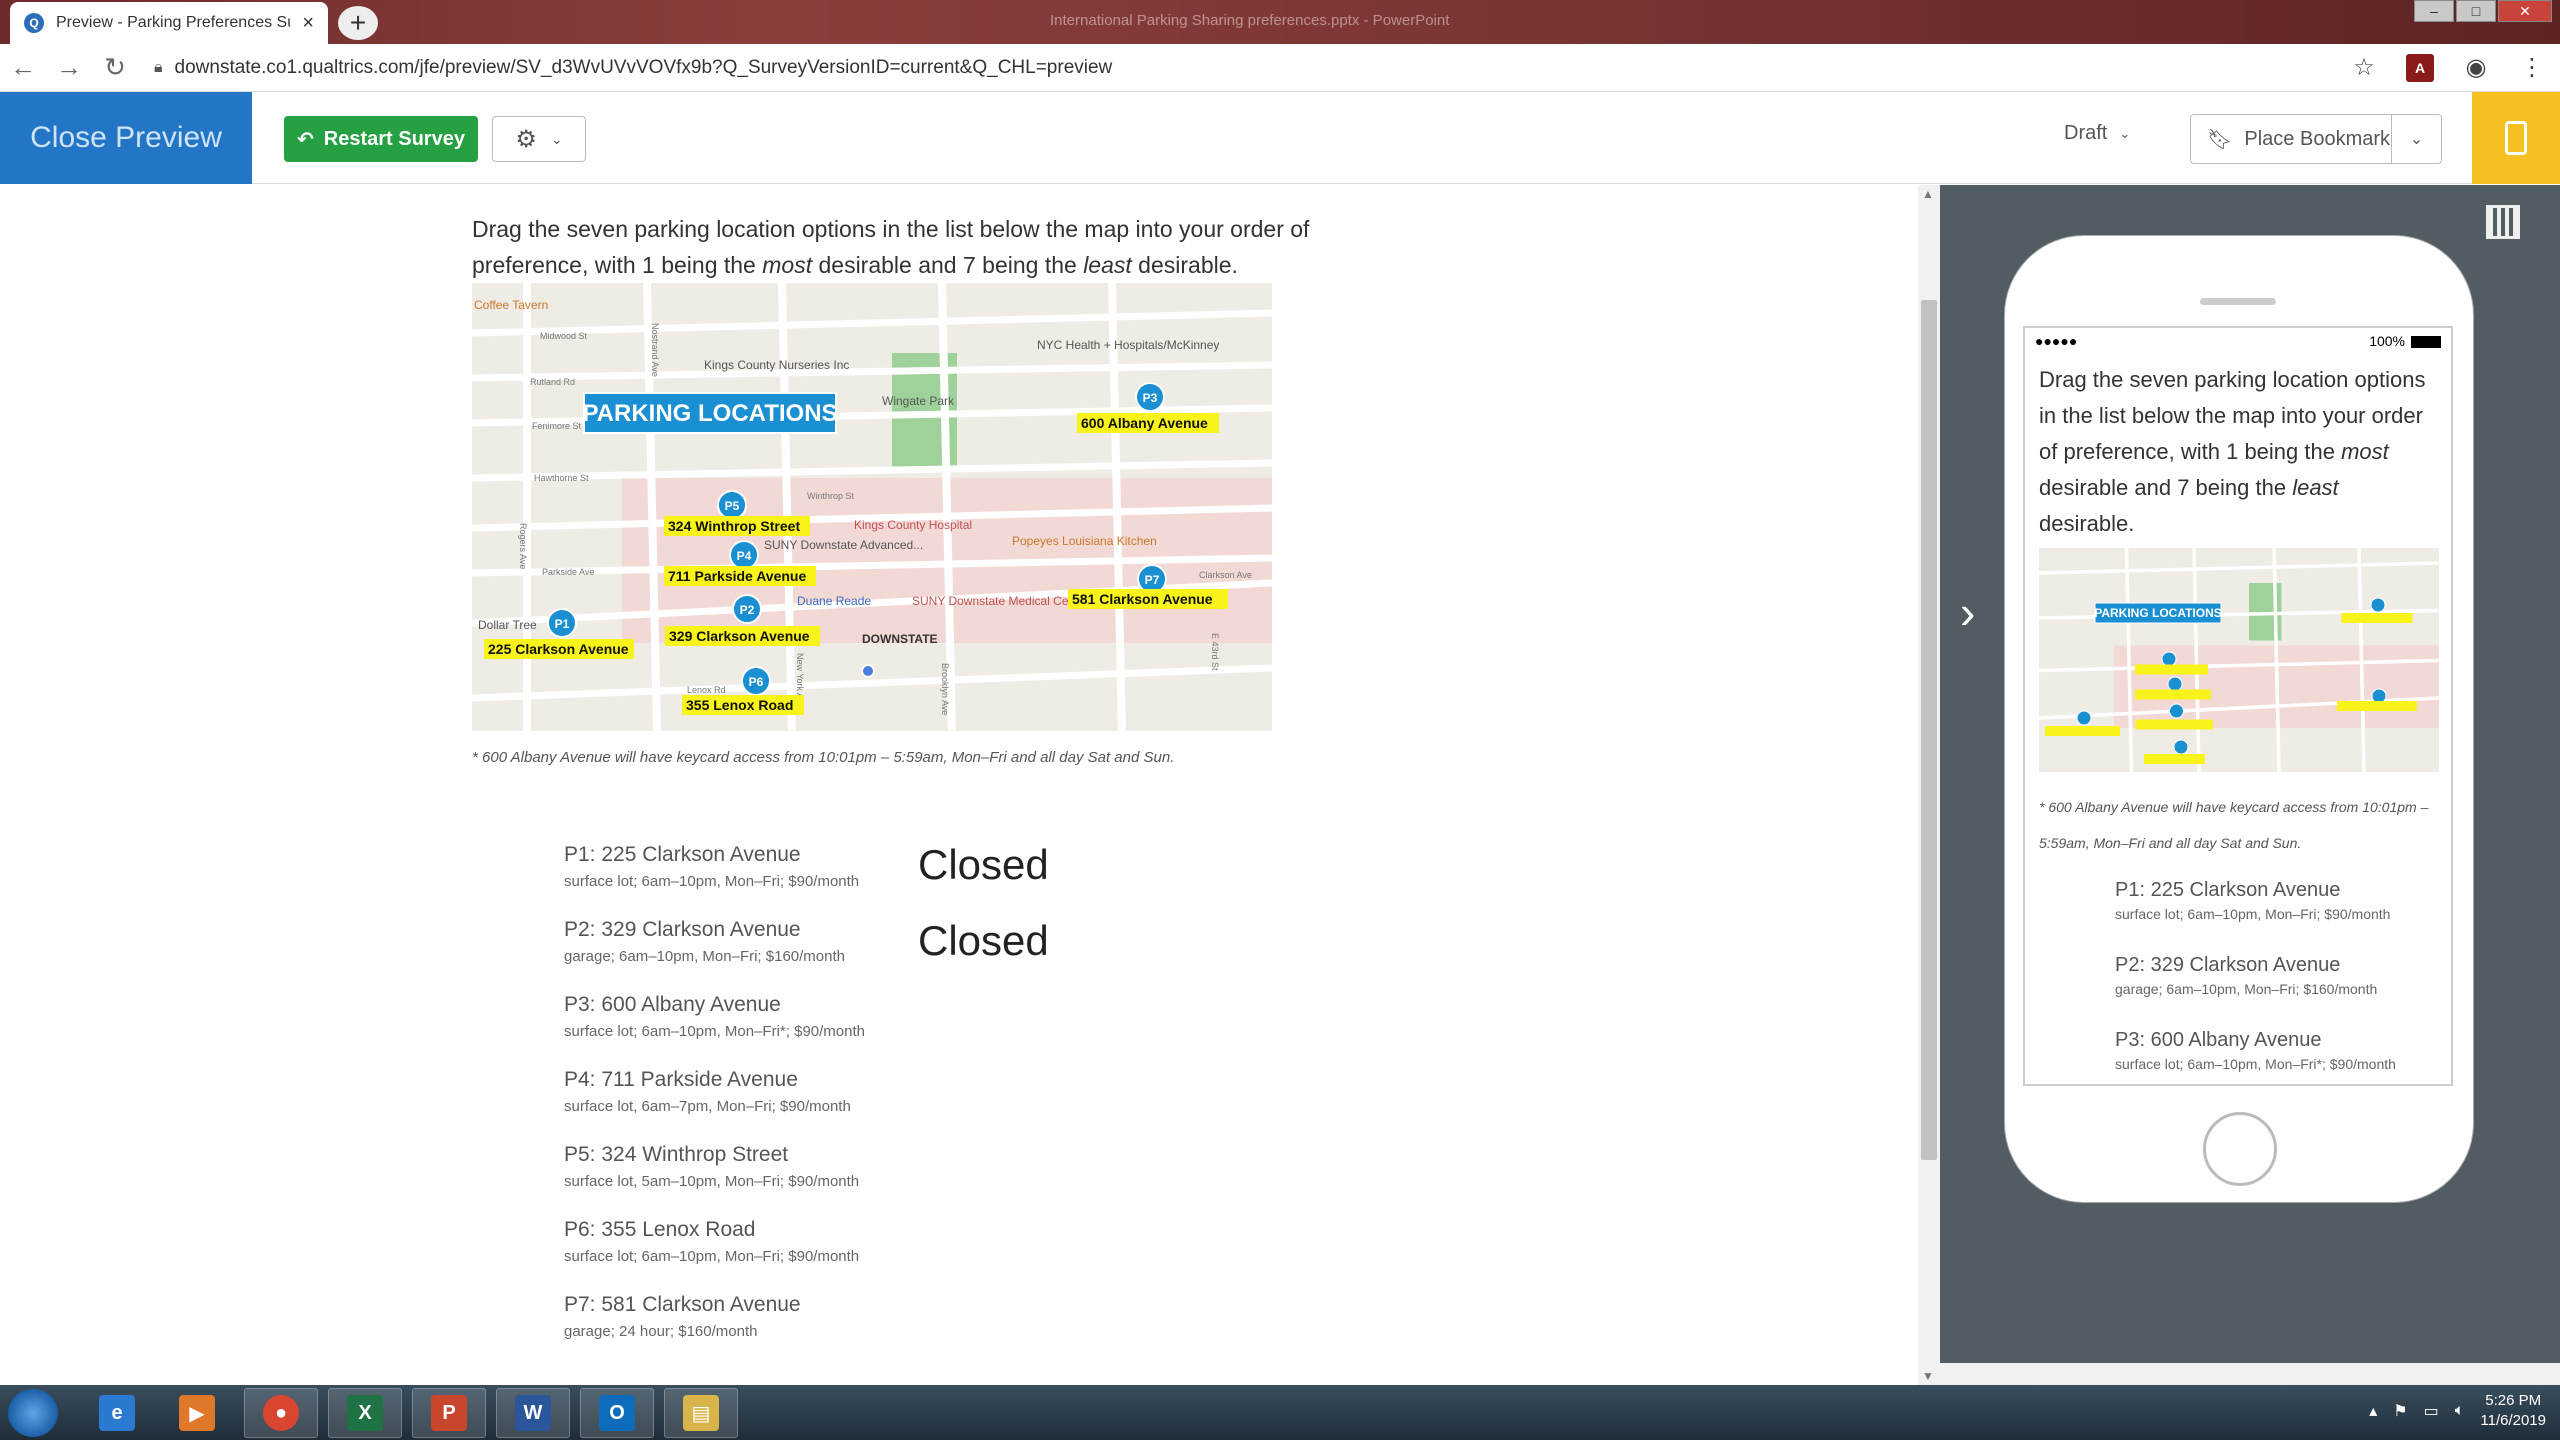 The image size is (2560, 1440). What do you see at coordinates (1967, 612) in the screenshot?
I see `chevron-right-icon: ›` at bounding box center [1967, 612].